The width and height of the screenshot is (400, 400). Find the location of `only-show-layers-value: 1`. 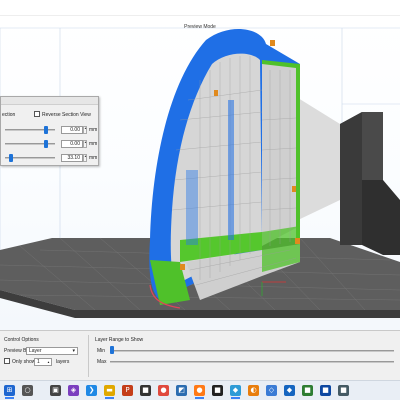

only-show-layers-value: 1 is located at coordinates (38, 362).